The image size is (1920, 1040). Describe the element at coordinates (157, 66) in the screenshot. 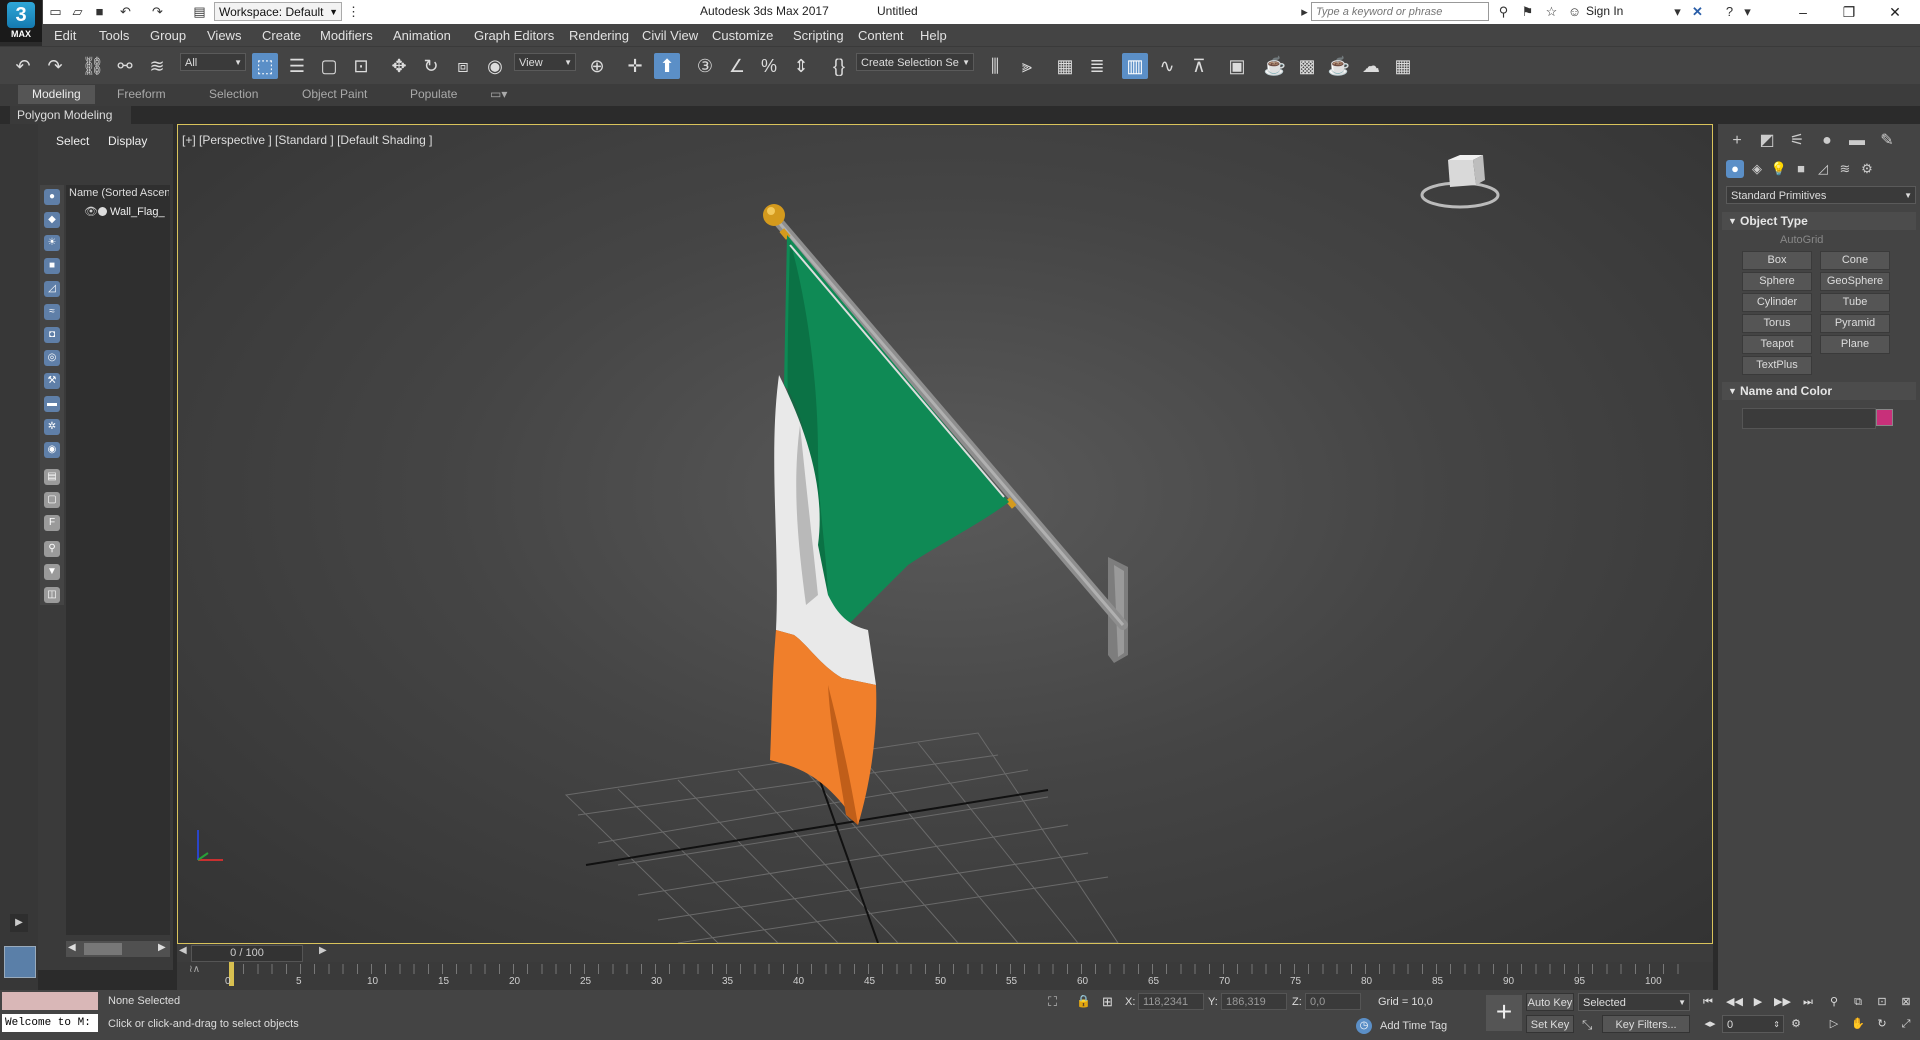

I see `bind-space-warp-icon: ≋` at that location.